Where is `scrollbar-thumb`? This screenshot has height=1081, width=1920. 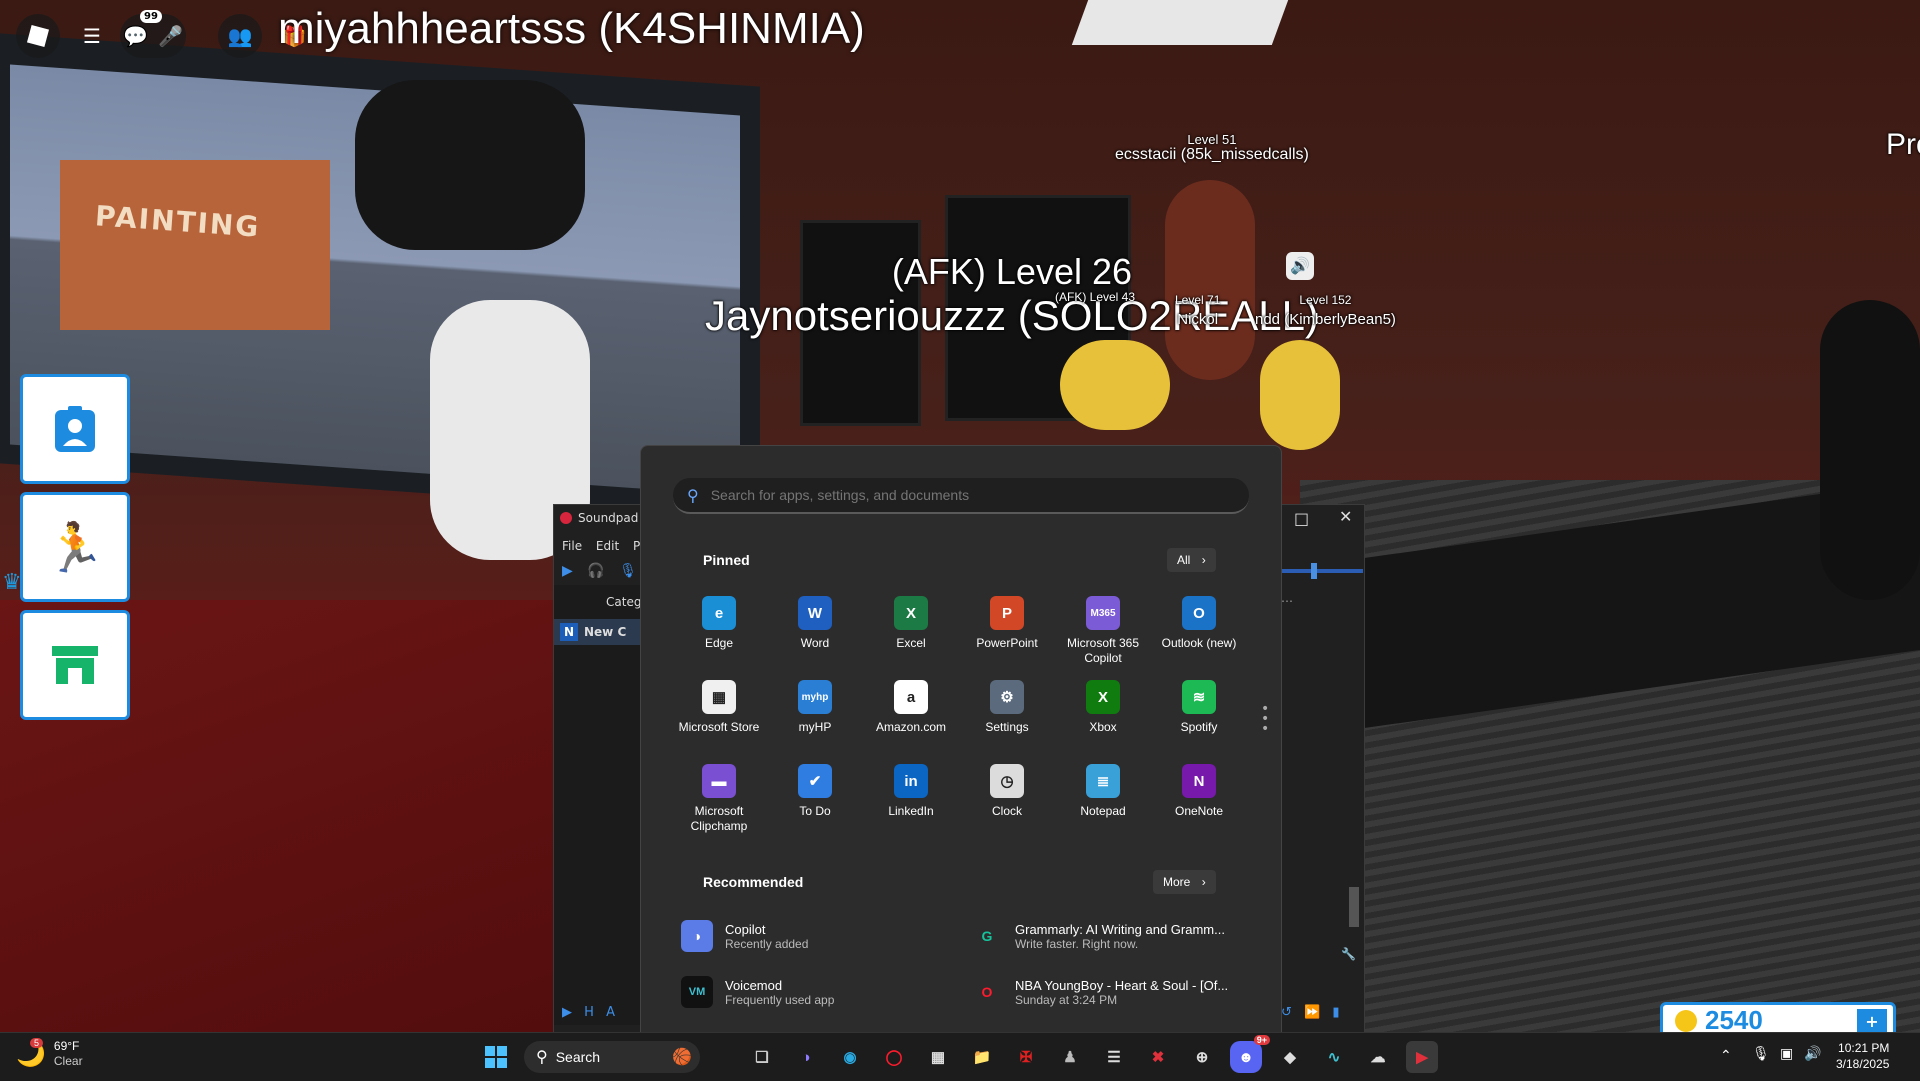 scrollbar-thumb is located at coordinates (1354, 907).